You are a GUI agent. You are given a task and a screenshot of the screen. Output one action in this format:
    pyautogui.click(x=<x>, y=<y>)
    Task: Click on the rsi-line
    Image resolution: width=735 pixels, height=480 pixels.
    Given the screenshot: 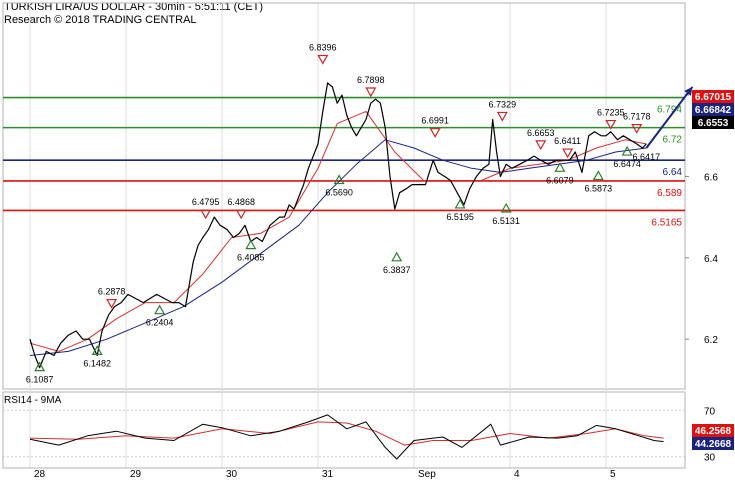 What is the action you would take?
    pyautogui.click(x=346, y=437)
    